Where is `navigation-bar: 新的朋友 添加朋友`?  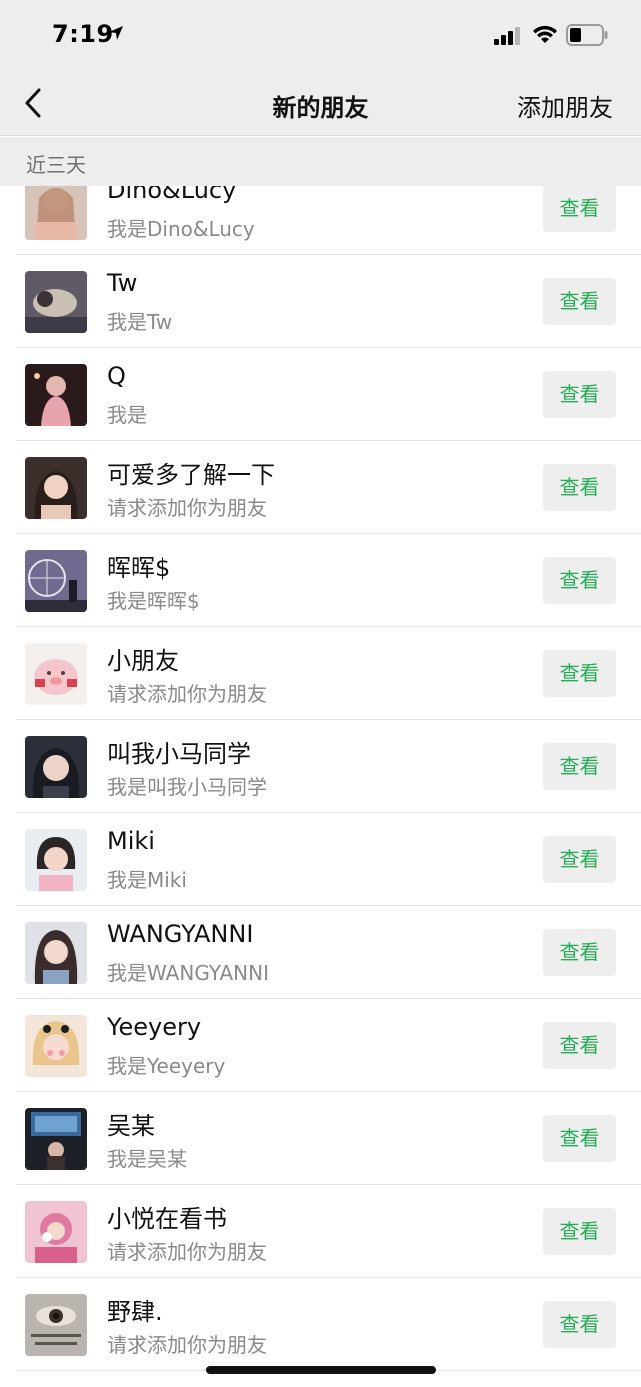
navigation-bar: 新的朋友 添加朋友 is located at coordinates (320, 103).